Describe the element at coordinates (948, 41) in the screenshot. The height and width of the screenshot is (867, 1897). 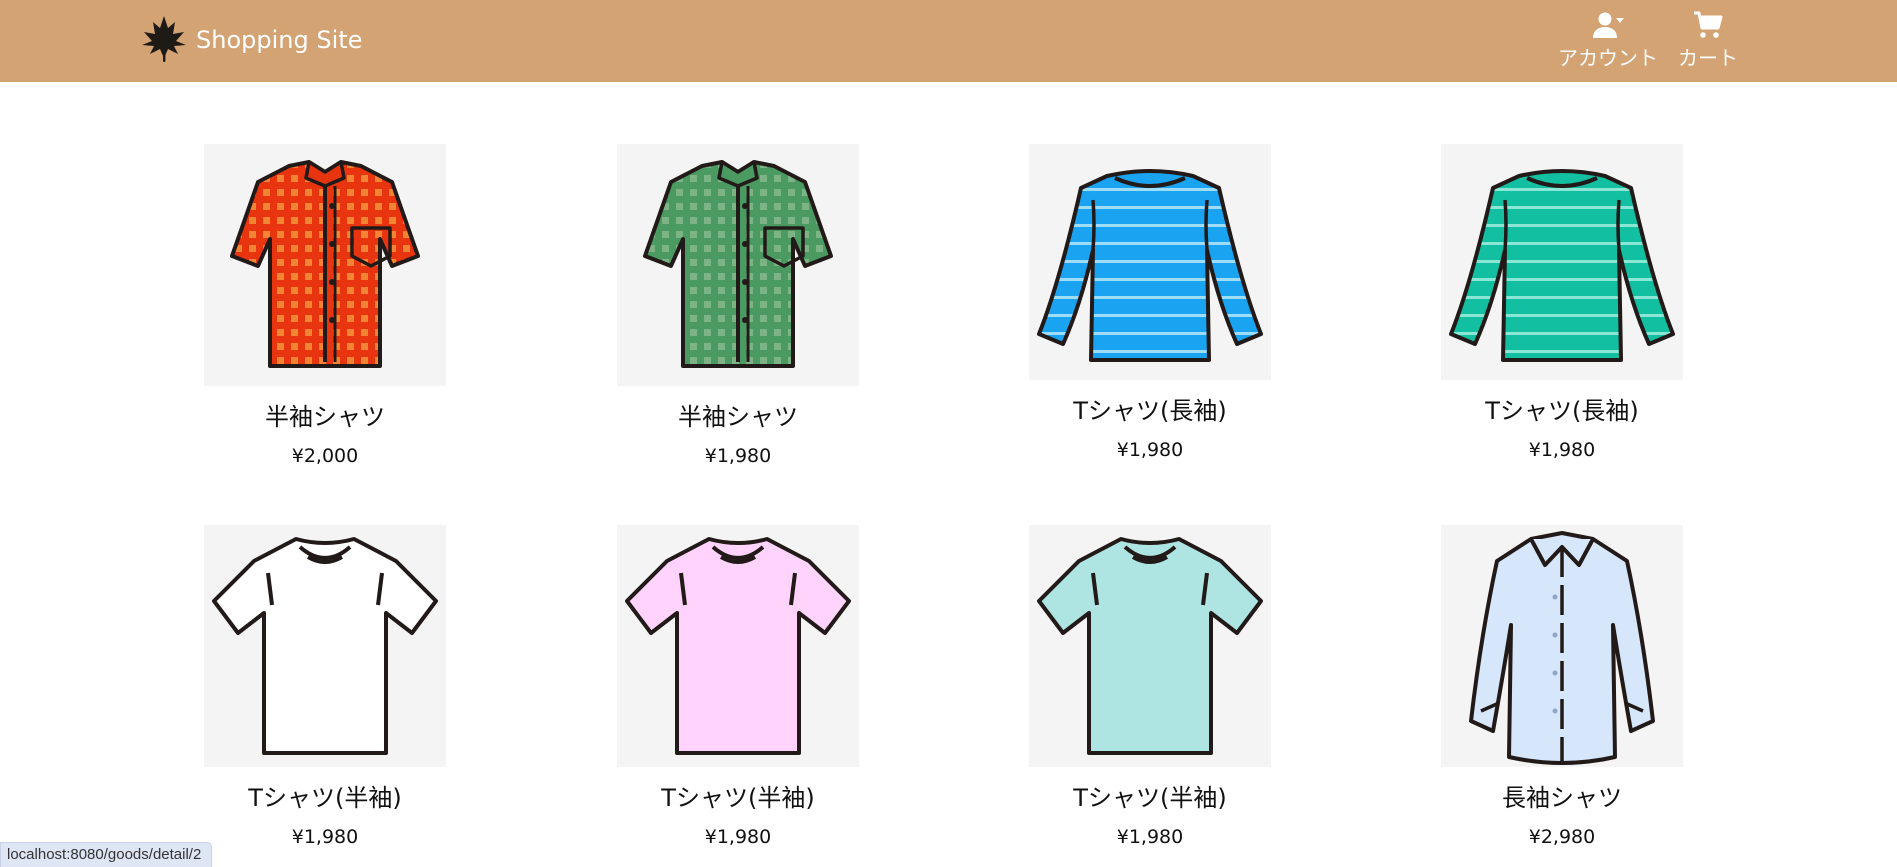
I see `navbar: Shopping Site アカウント カート` at that location.